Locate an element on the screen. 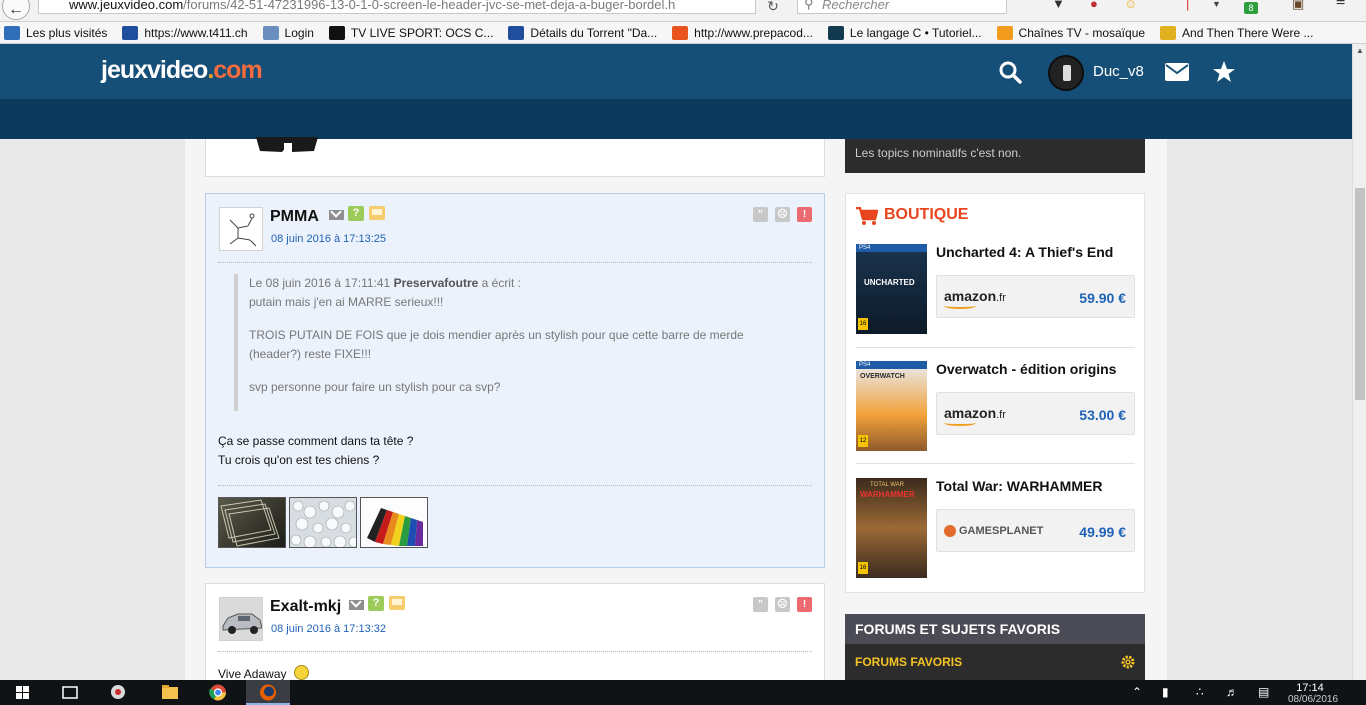 This screenshot has width=1366, height=705. taskbar-file-explorer is located at coordinates (170, 692).